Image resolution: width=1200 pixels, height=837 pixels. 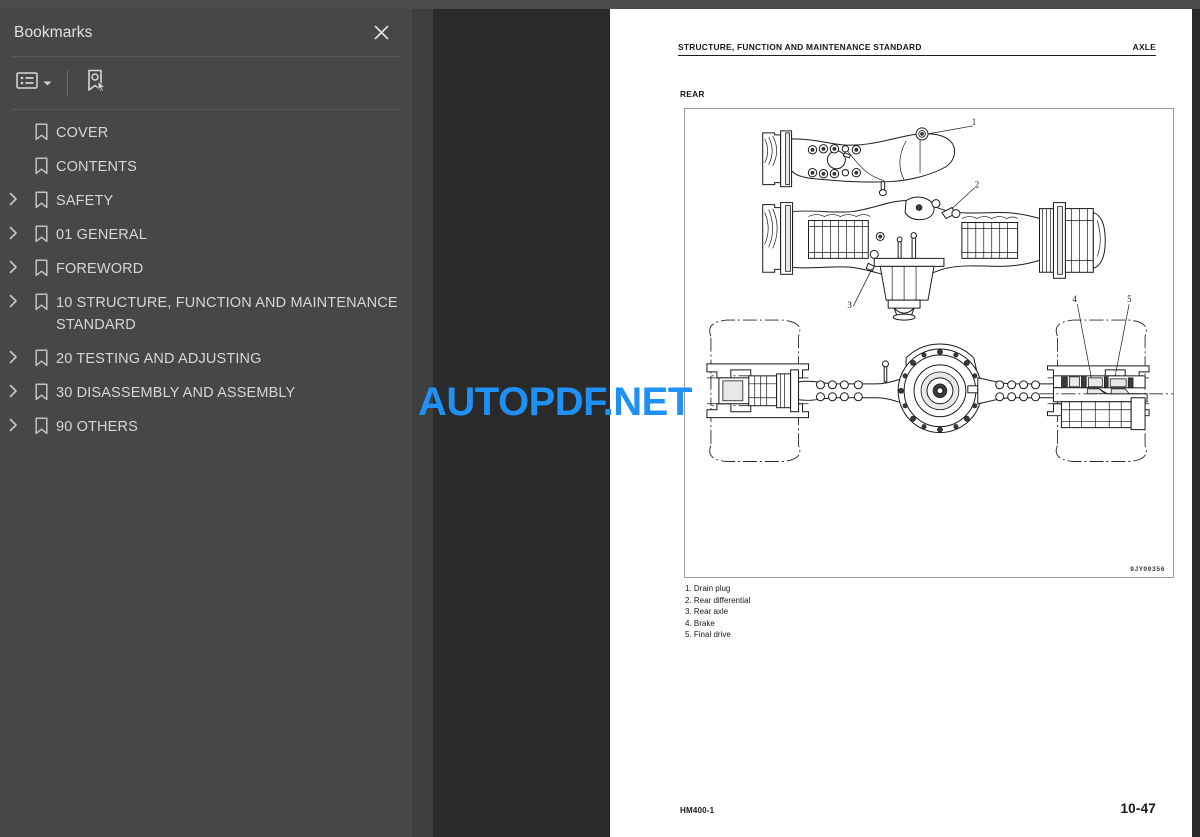 I want to click on figure-reference-code: 9JY00356, so click(x=1147, y=569).